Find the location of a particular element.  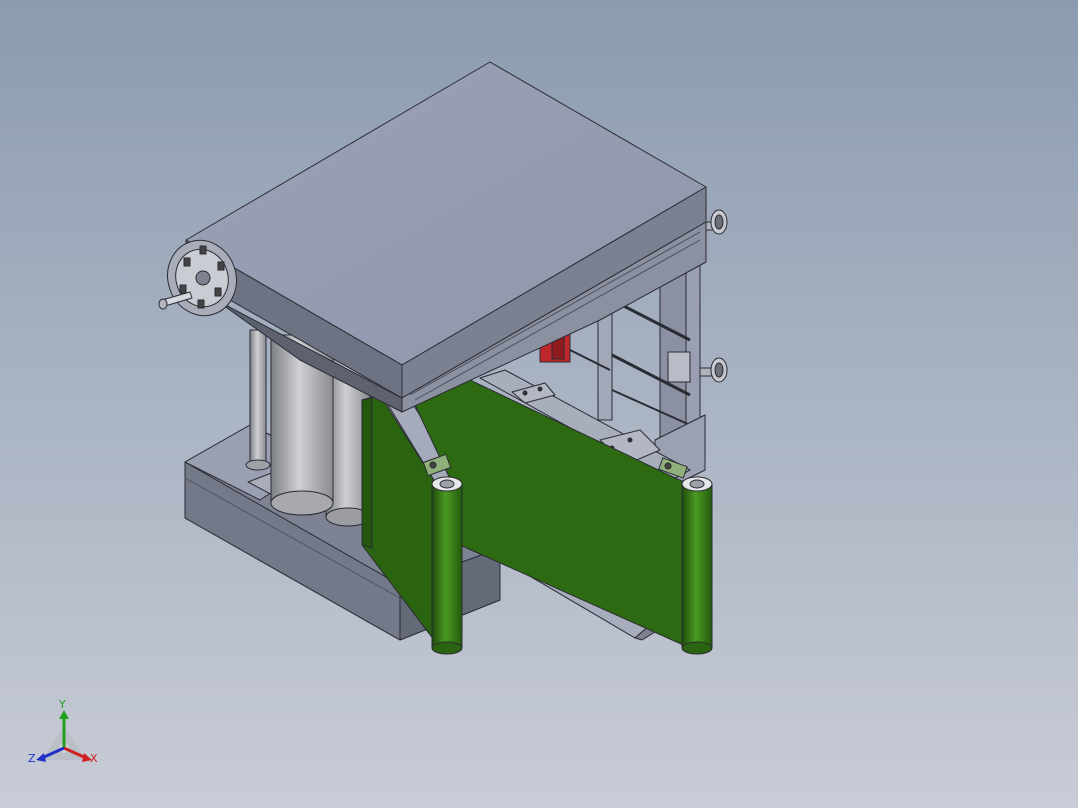

y-axis-label: Y is located at coordinates (62, 704).